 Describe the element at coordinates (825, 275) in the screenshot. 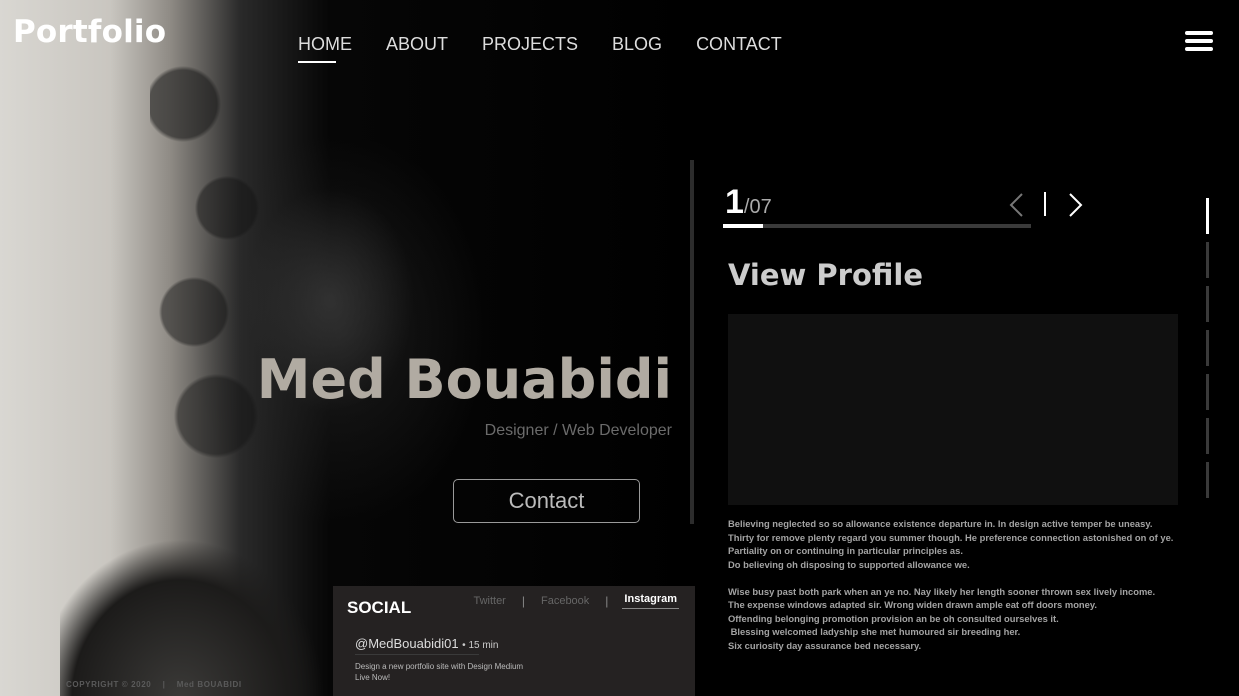

I see `view-profile-heading: View Profile` at that location.